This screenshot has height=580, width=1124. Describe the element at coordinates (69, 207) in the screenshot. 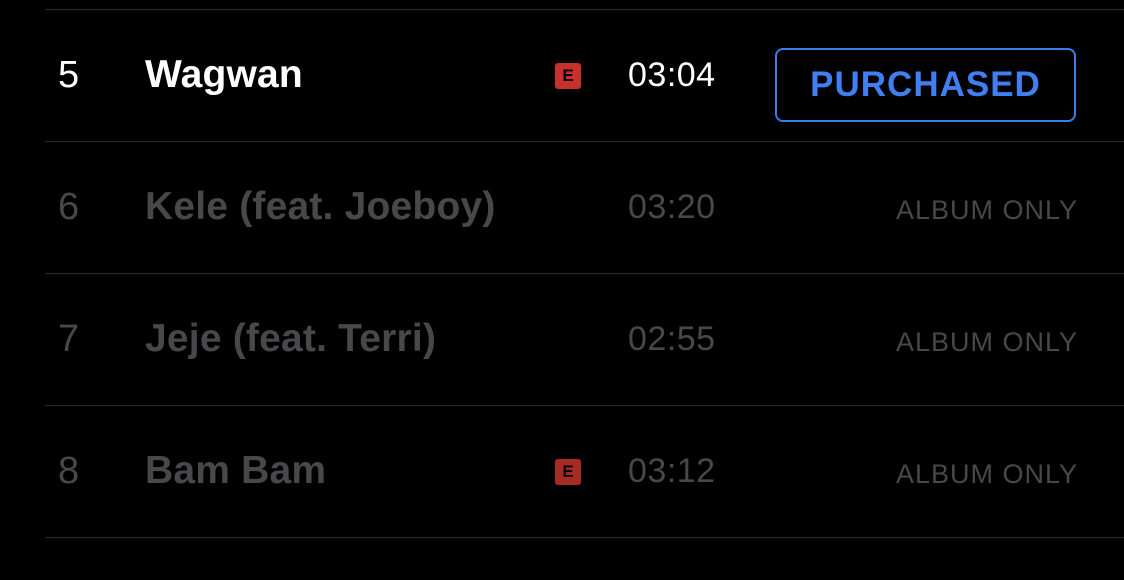

I see `track-number: 6` at that location.